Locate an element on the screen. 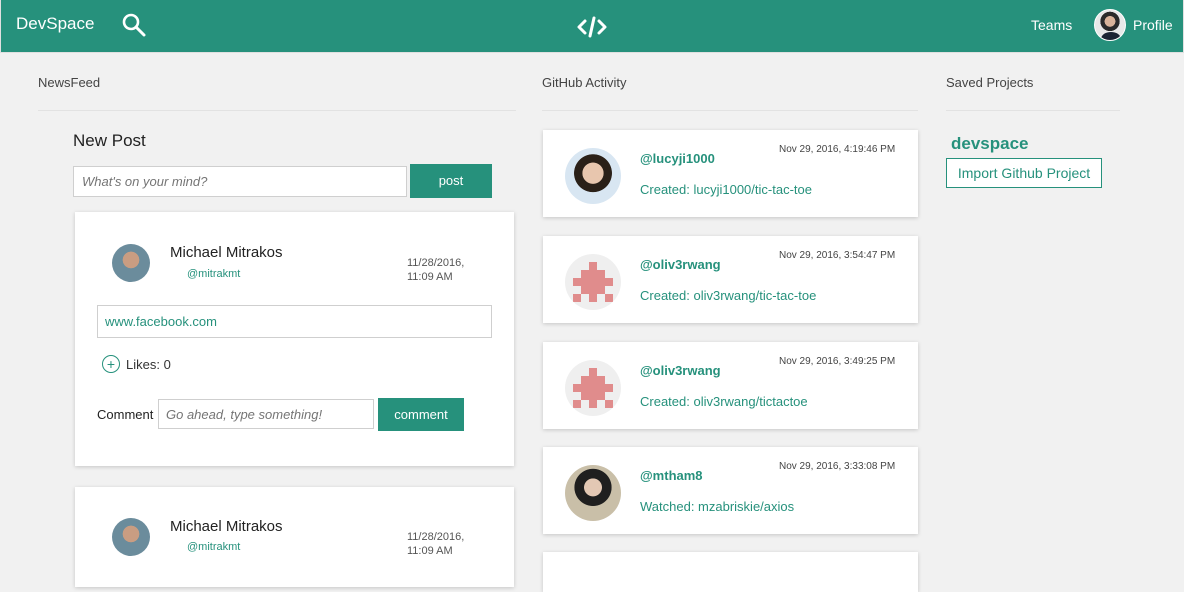 The height and width of the screenshot is (592, 1184). nav-profile-link: Profile is located at coordinates (1153, 25).